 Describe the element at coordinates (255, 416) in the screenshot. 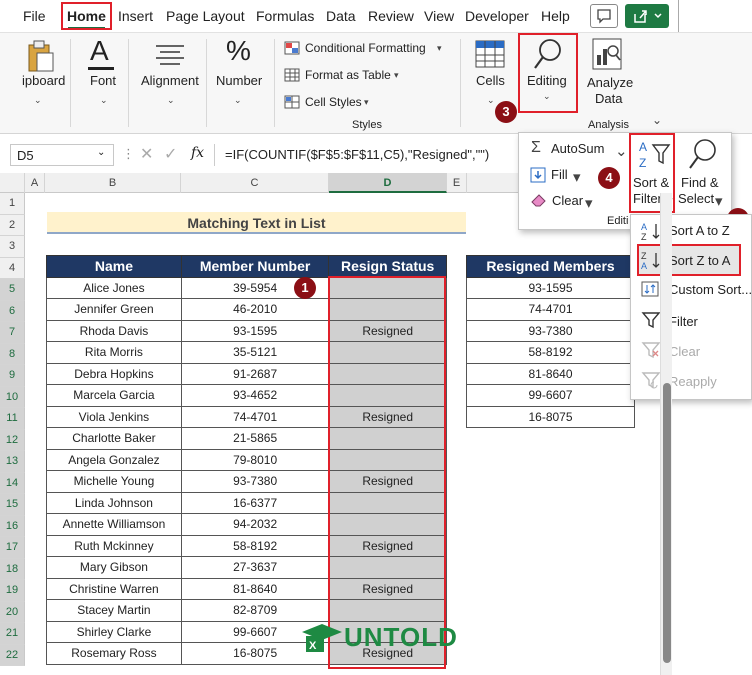

I see `member-number-cell: 74-4701` at that location.